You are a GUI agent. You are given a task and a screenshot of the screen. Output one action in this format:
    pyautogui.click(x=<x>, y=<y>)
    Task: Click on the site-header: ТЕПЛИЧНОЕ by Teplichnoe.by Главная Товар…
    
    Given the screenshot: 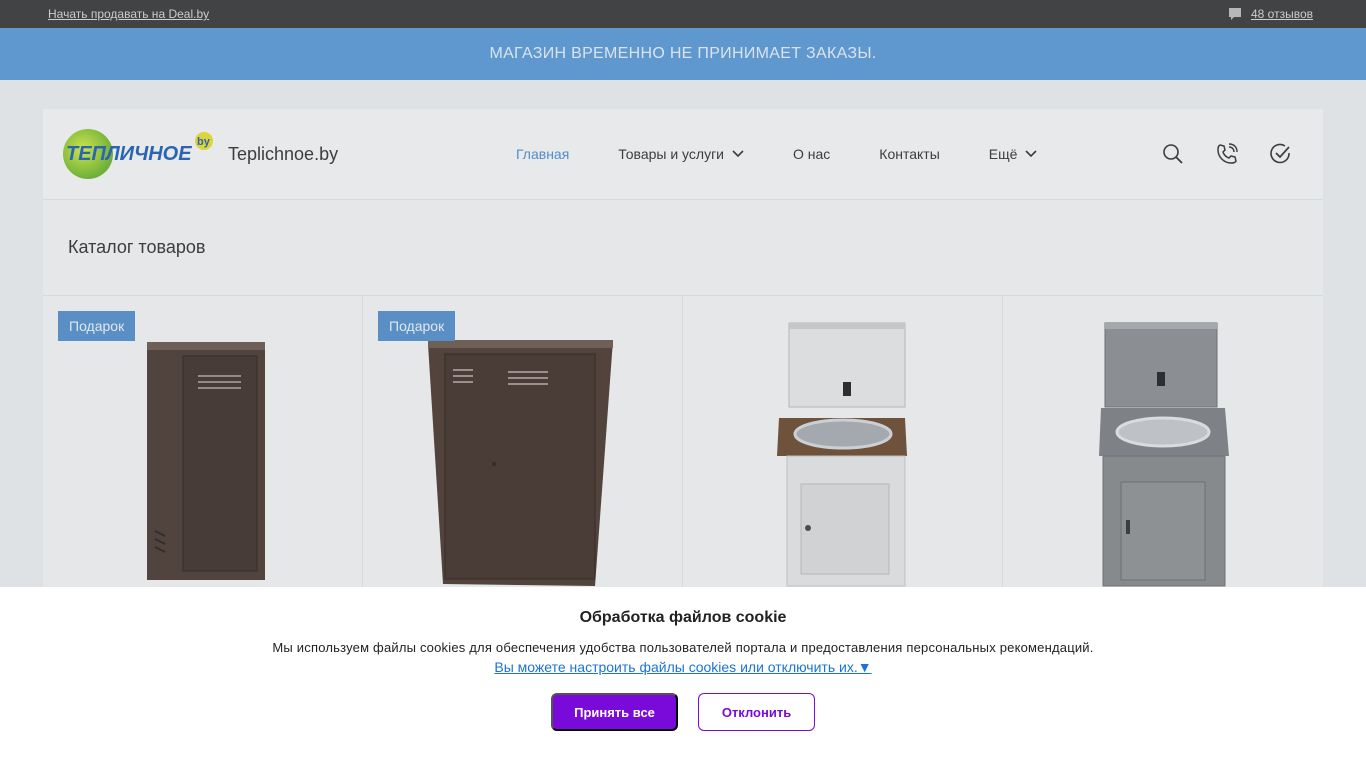 What is the action you would take?
    pyautogui.click(x=683, y=154)
    